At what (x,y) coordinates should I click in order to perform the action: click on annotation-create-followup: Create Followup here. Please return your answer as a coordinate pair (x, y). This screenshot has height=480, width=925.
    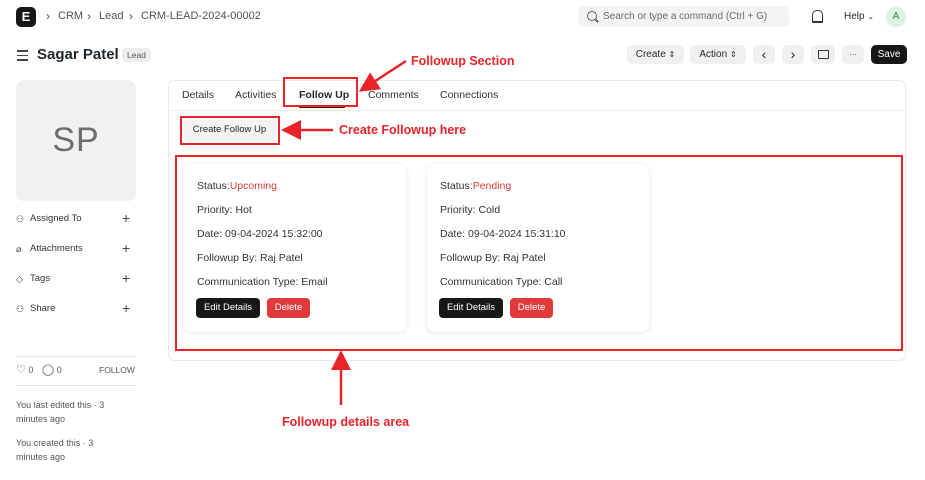
    Looking at the image, I should click on (403, 130).